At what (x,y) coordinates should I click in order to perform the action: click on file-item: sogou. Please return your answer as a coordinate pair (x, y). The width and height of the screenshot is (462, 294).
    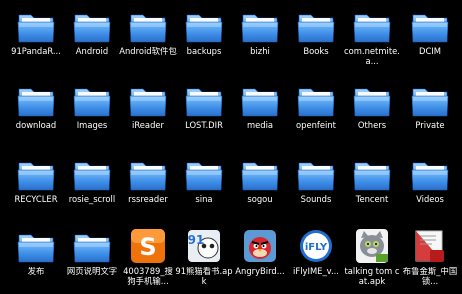
    Looking at the image, I should click on (260, 188).